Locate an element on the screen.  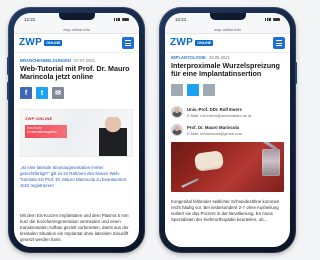
promo-image-left: ZWP·ONLINE Das Kurze Kombinationssystem is located at coordinates (76, 133).